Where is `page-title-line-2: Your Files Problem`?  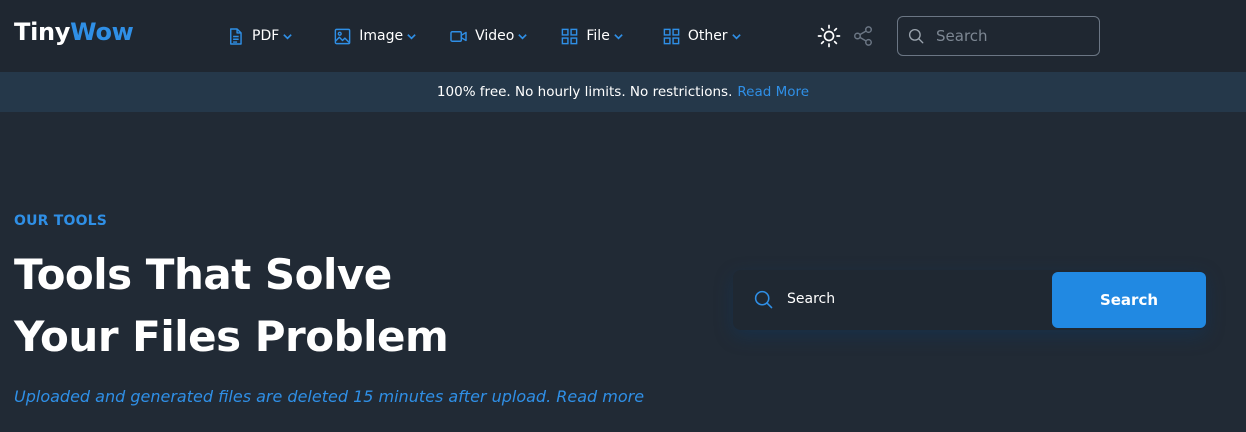
page-title-line-2: Your Files Problem is located at coordinates (231, 336).